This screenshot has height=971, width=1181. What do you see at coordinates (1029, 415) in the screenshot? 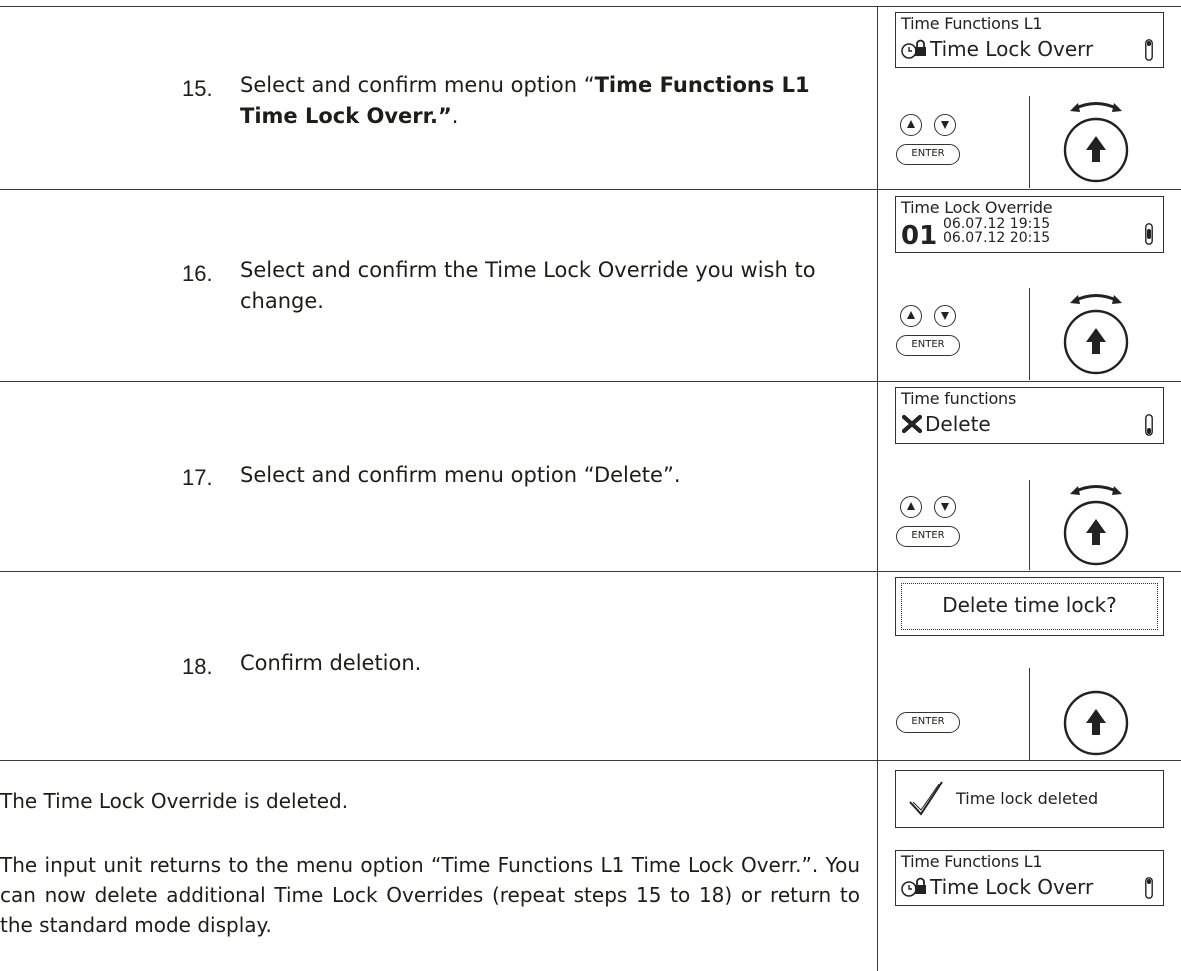
I see `lcd-display: Time functions Delete` at bounding box center [1029, 415].